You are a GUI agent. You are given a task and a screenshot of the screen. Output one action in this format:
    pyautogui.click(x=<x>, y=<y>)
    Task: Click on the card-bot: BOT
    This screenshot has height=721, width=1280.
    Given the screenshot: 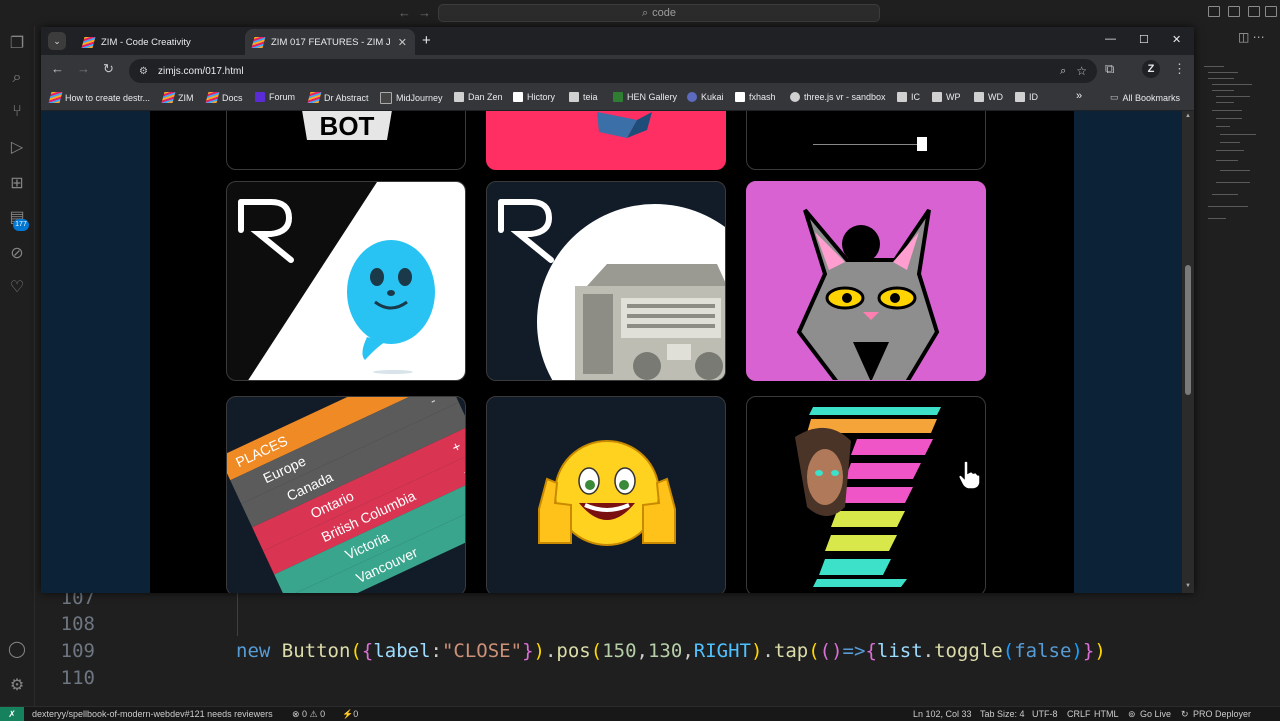 What is the action you would take?
    pyautogui.click(x=346, y=140)
    